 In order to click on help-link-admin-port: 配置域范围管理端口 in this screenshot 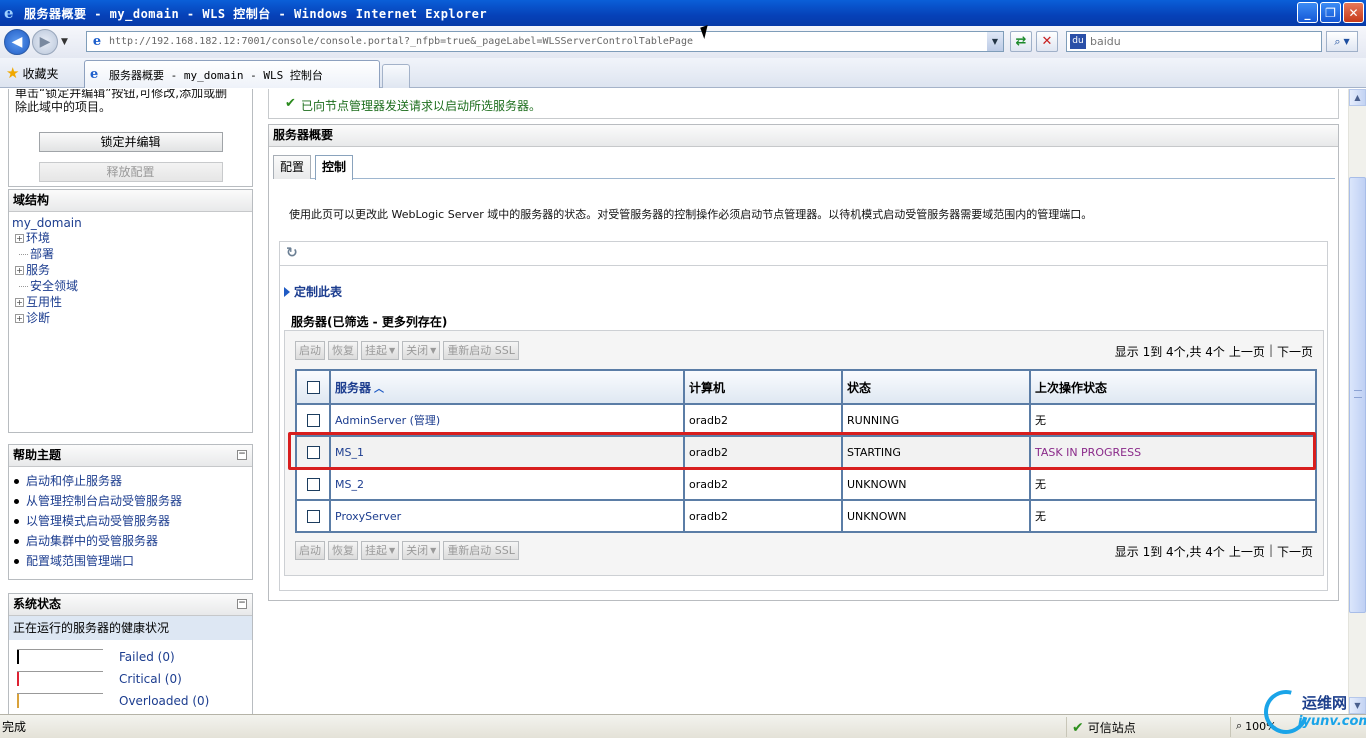, I will do `click(129, 561)`.